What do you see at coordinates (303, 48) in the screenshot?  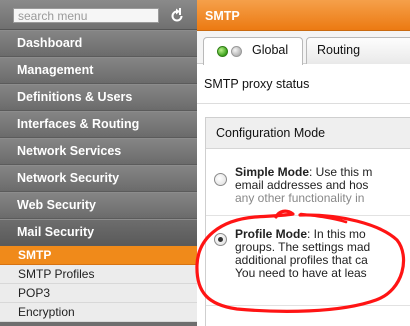 I see `tab-bar: Global Routing` at bounding box center [303, 48].